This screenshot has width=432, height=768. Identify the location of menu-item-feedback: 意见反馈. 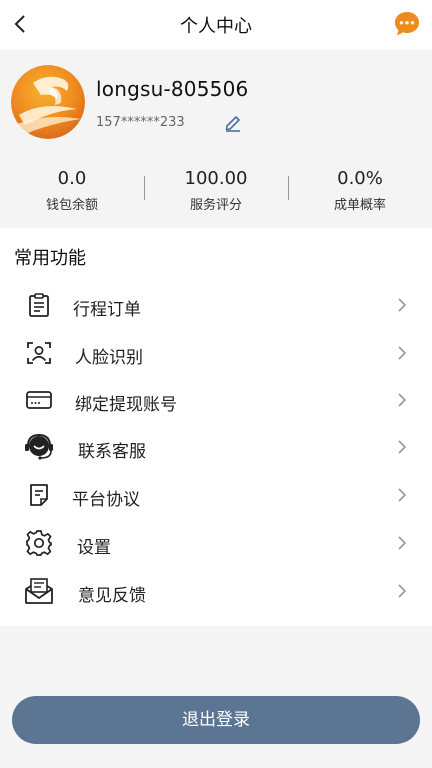
(216, 591).